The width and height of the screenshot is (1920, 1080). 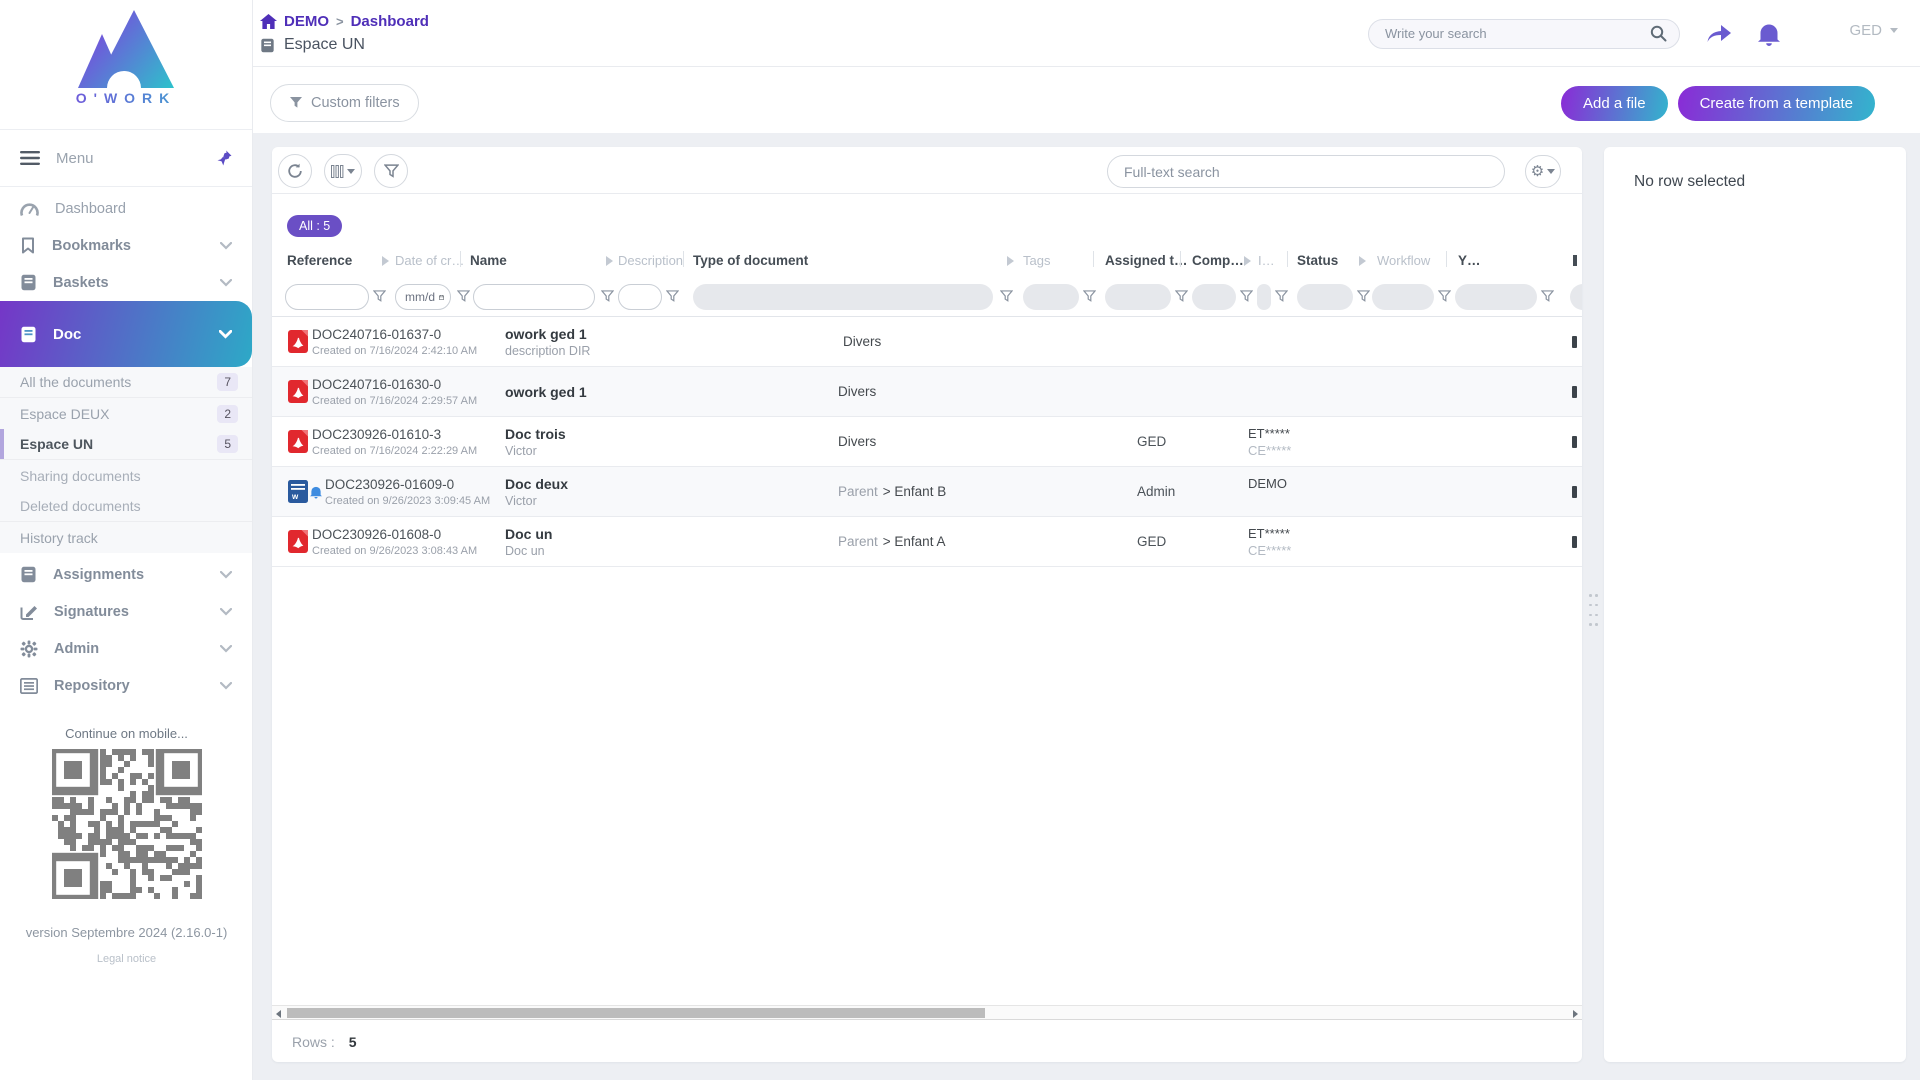 I want to click on sidebar-item-bookmarks: Bookmarks, so click(x=126, y=245).